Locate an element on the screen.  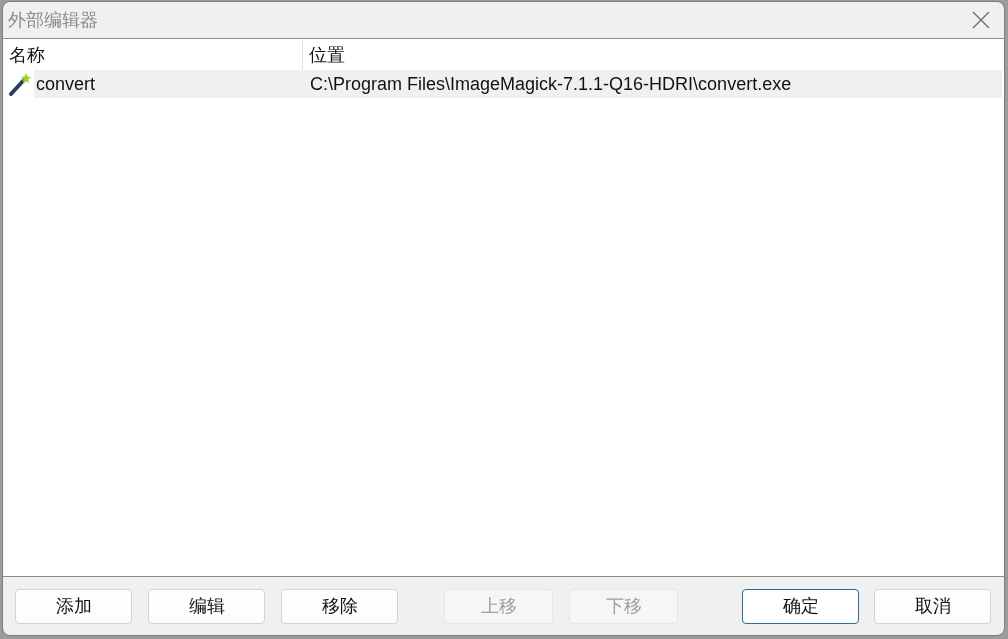
dialog-button: 添加 is located at coordinates (73, 606).